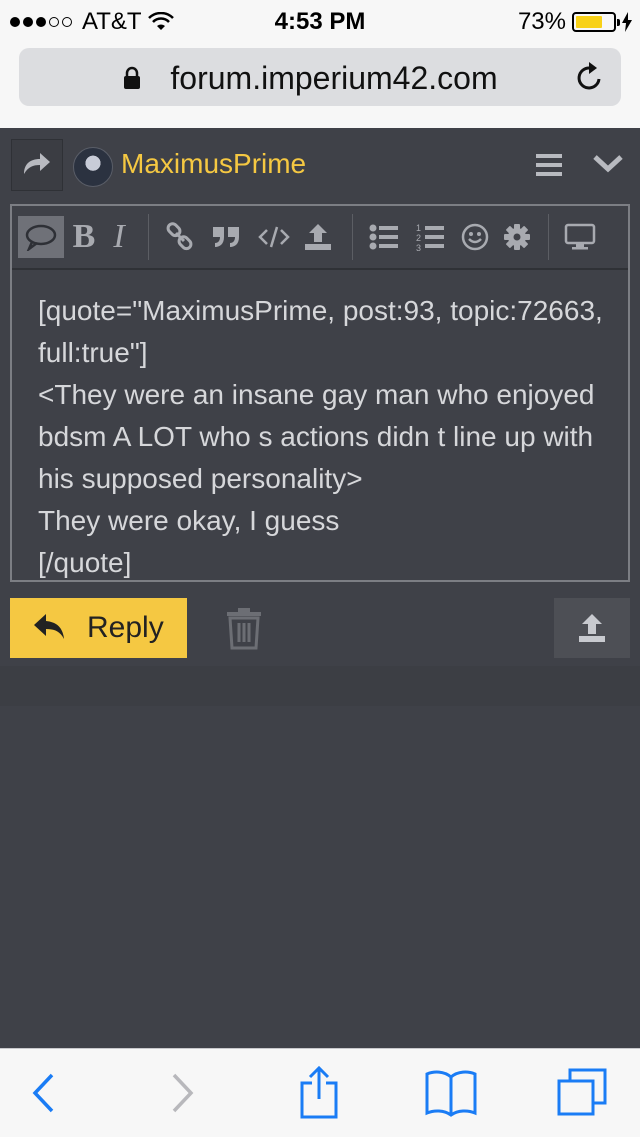  I want to click on bold-button: B, so click(84, 237).